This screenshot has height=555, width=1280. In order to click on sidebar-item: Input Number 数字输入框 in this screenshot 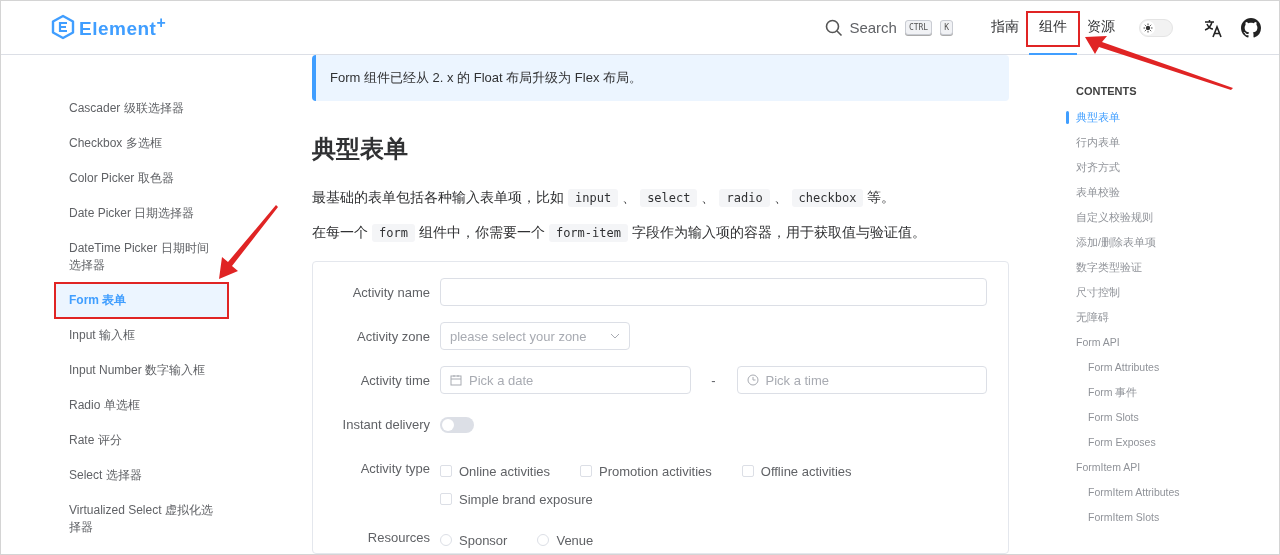, I will do `click(141, 370)`.